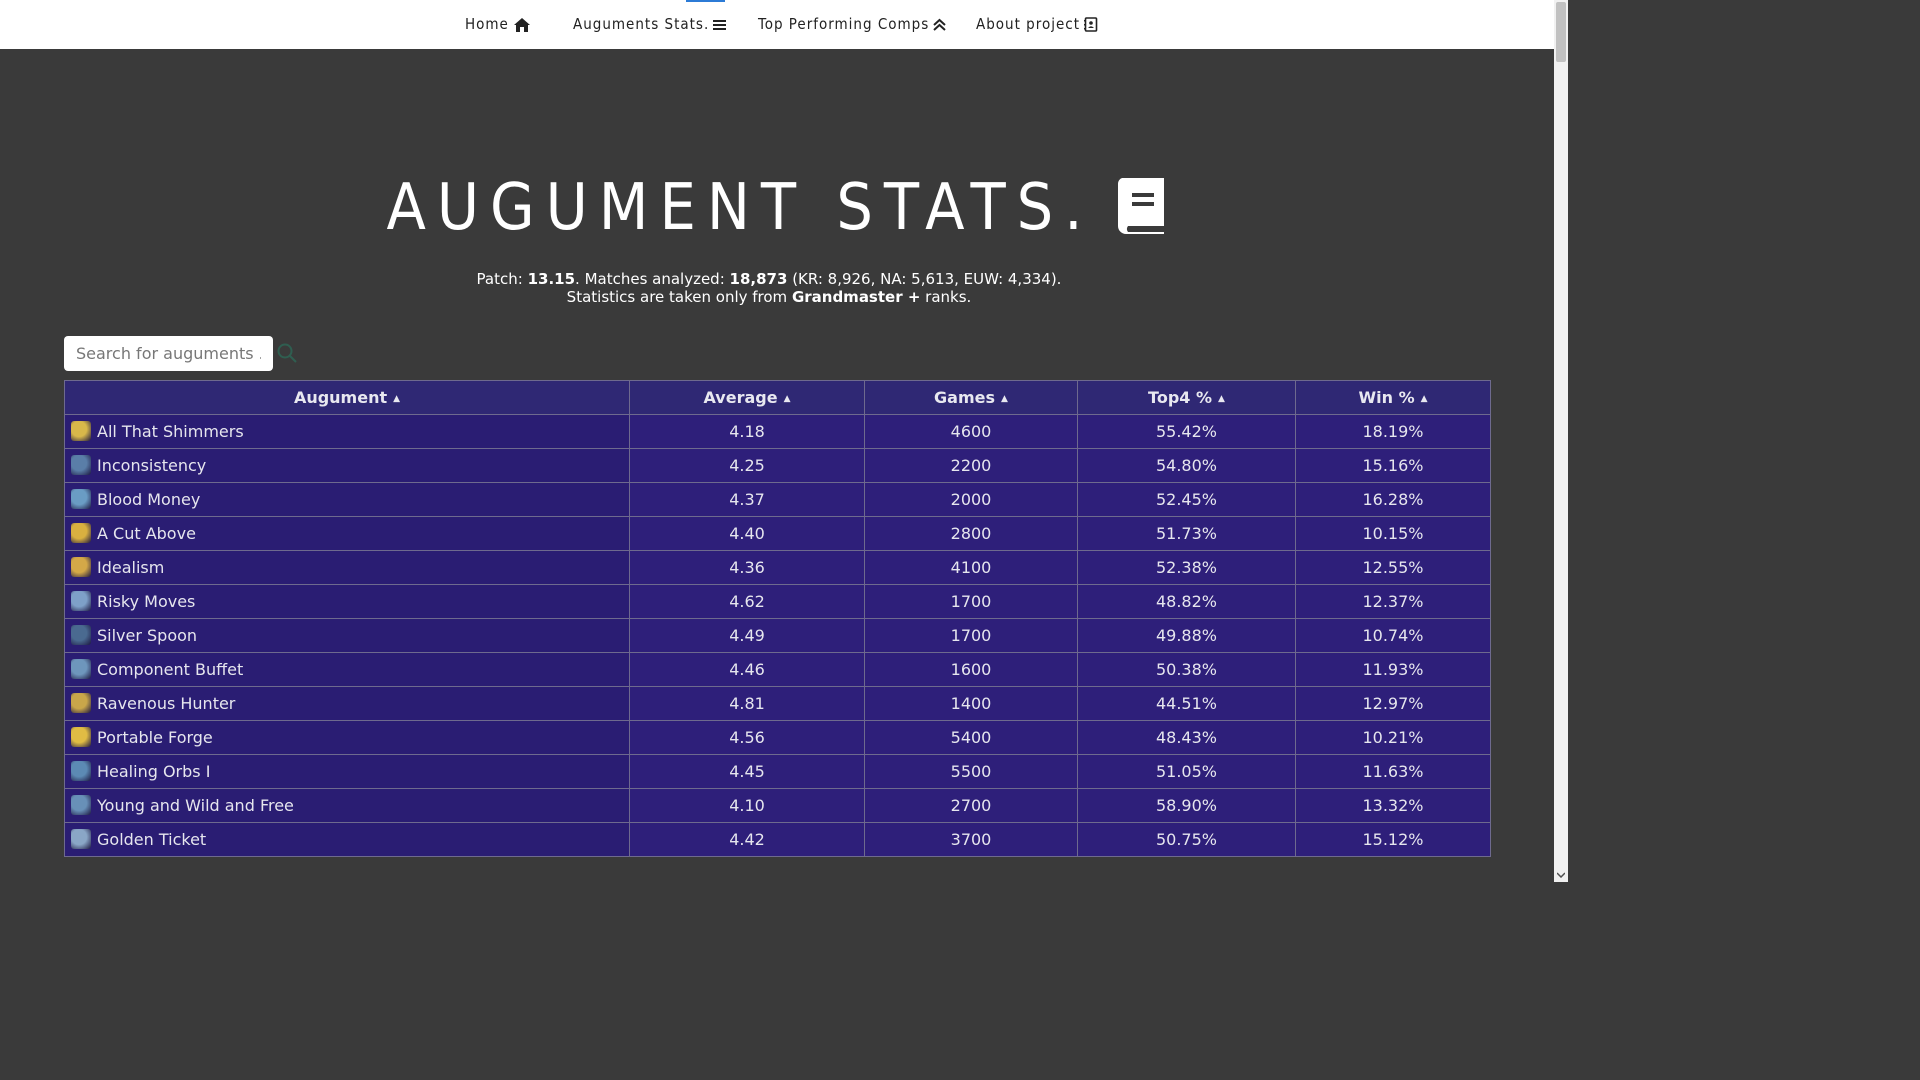  I want to click on games-cell: 2700, so click(971, 805).